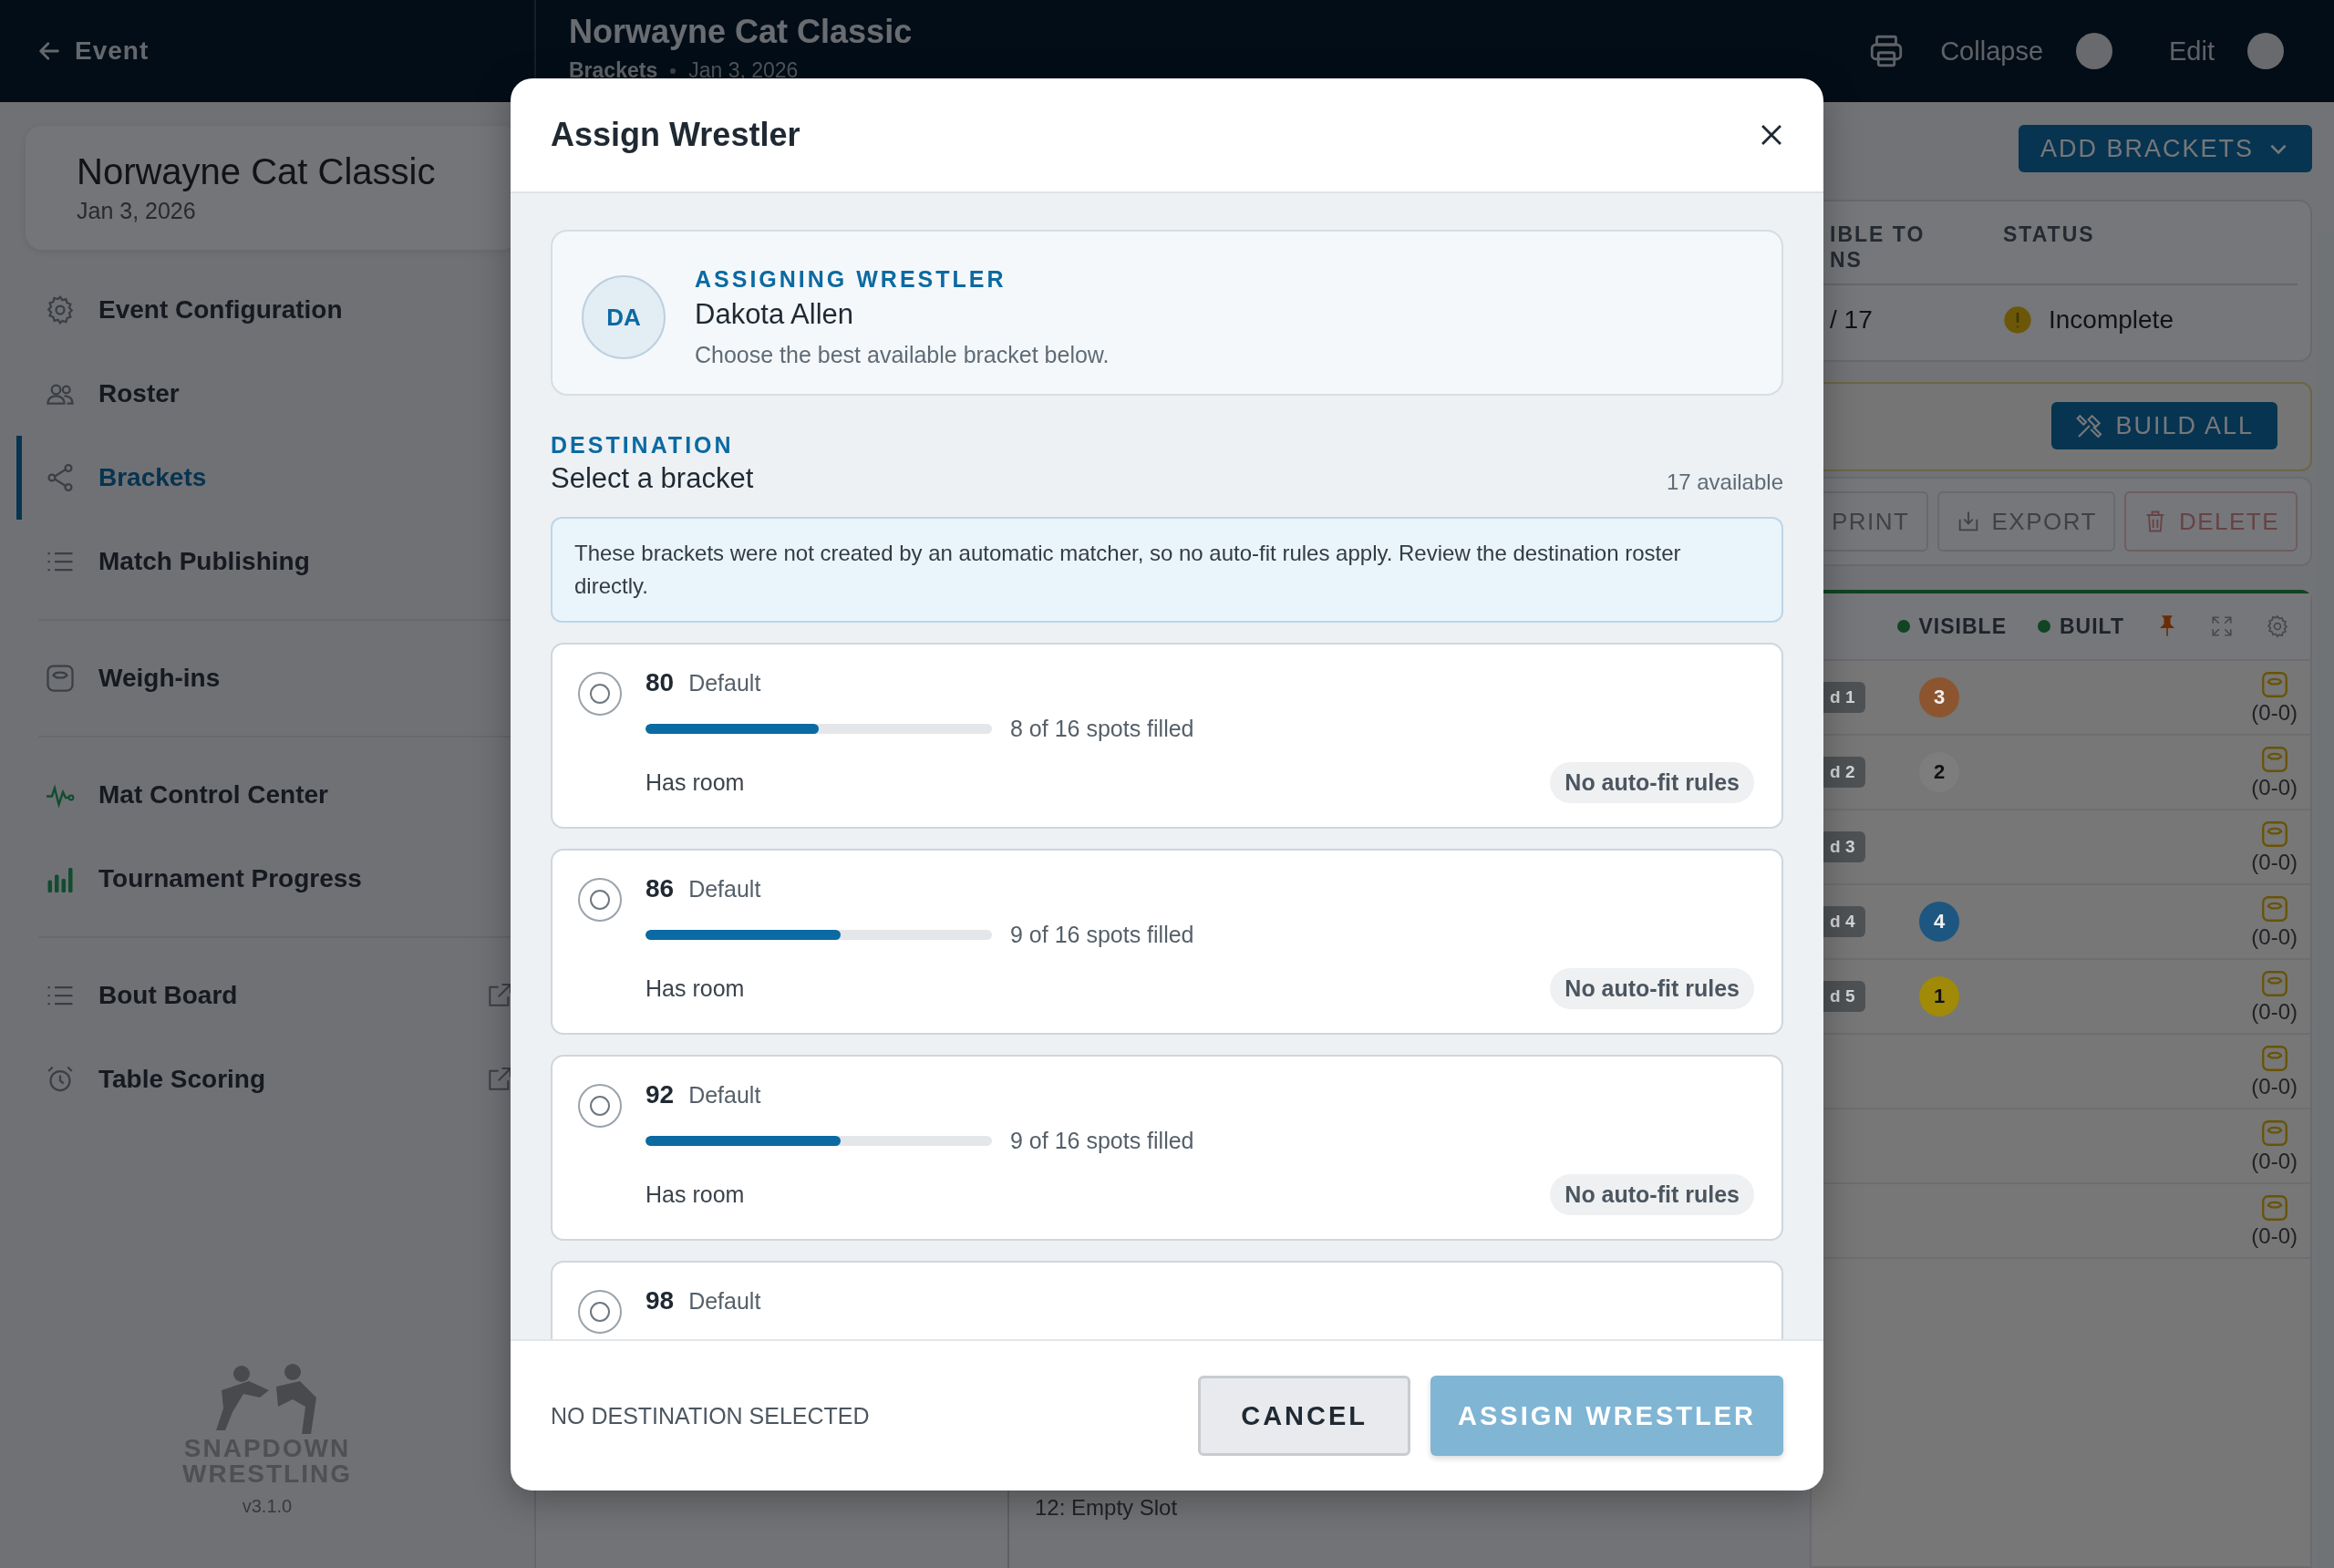 The image size is (2334, 1568). I want to click on bracket-option: 98 Default, so click(1167, 1300).